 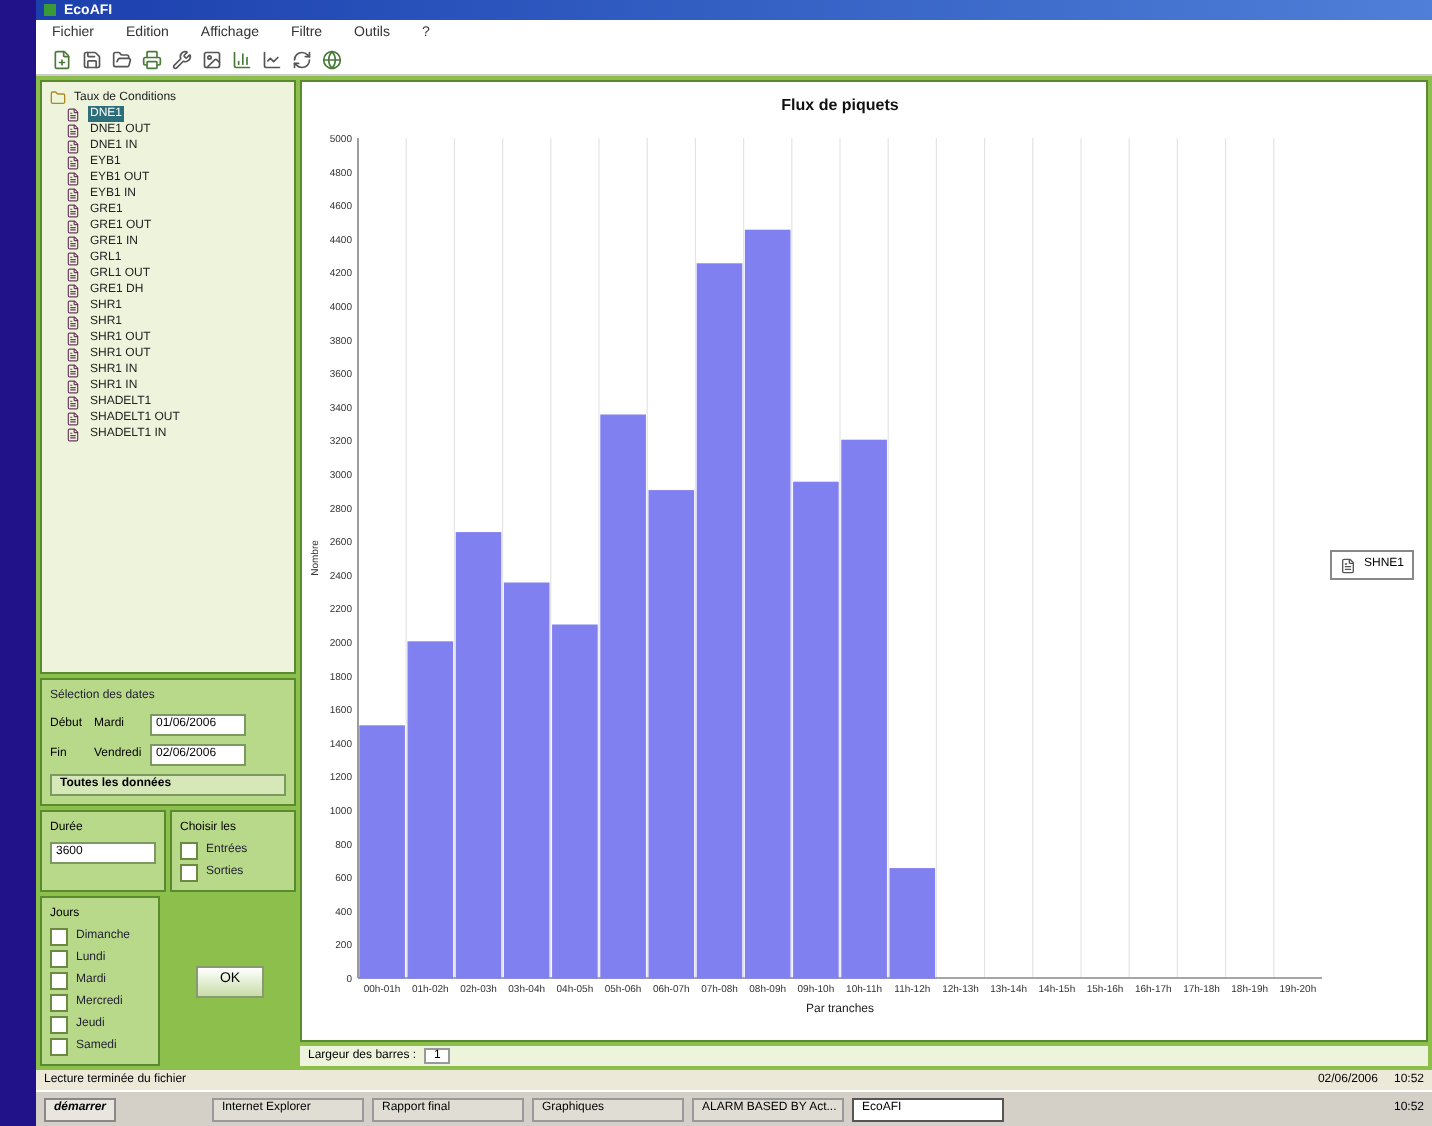 What do you see at coordinates (50, 10) in the screenshot?
I see `app-icon` at bounding box center [50, 10].